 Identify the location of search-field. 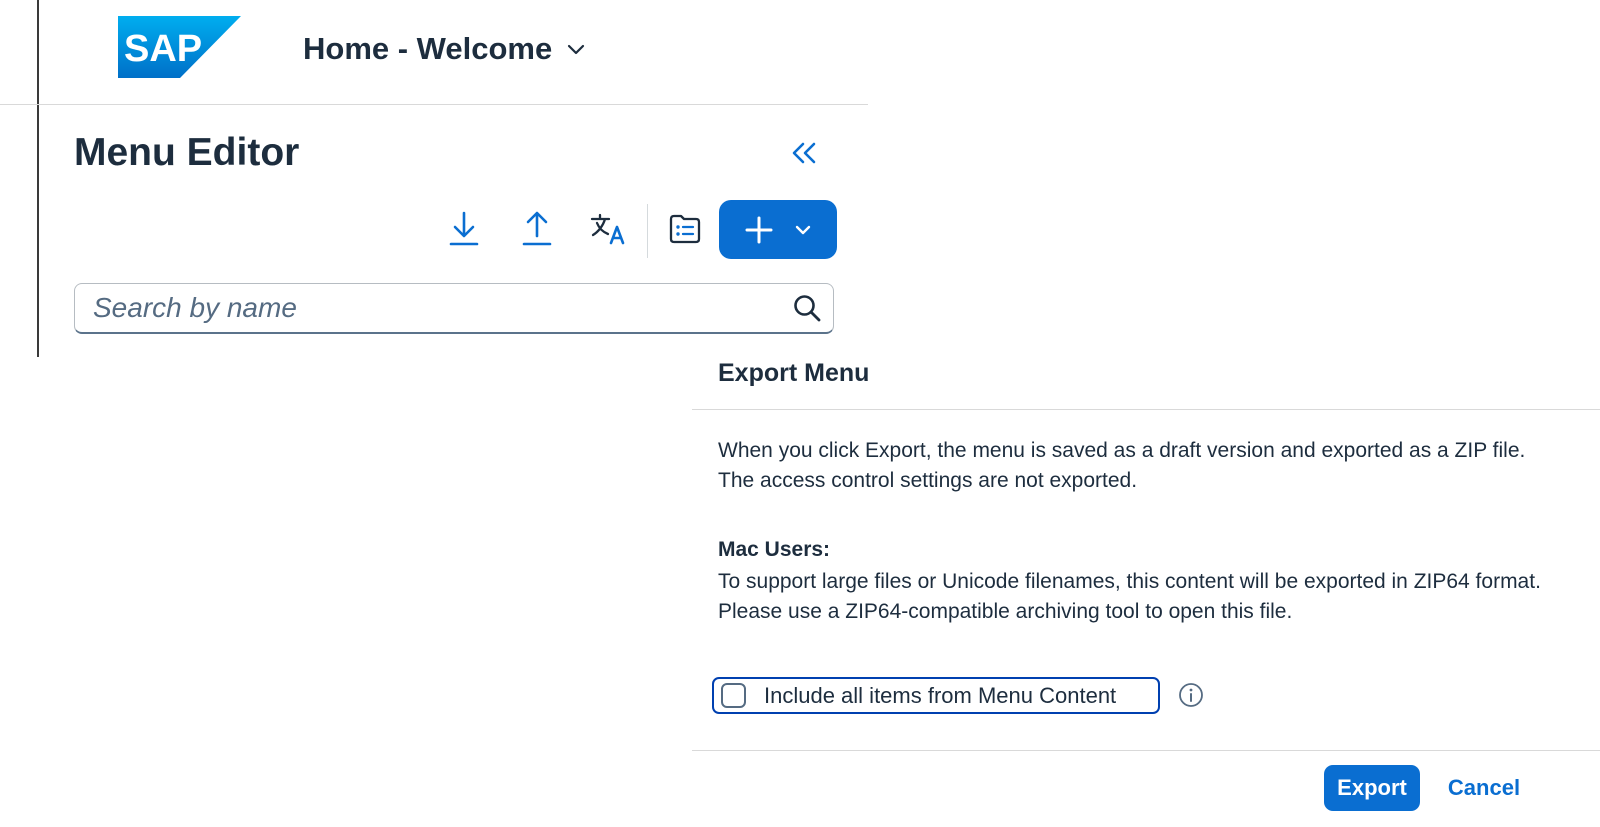
(454, 308).